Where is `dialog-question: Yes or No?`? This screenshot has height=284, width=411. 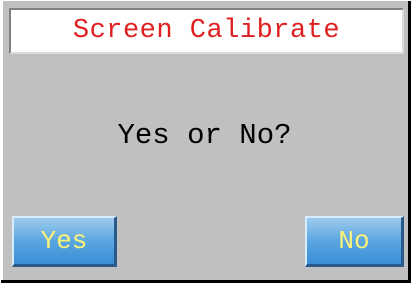 dialog-question: Yes or No? is located at coordinates (204, 135).